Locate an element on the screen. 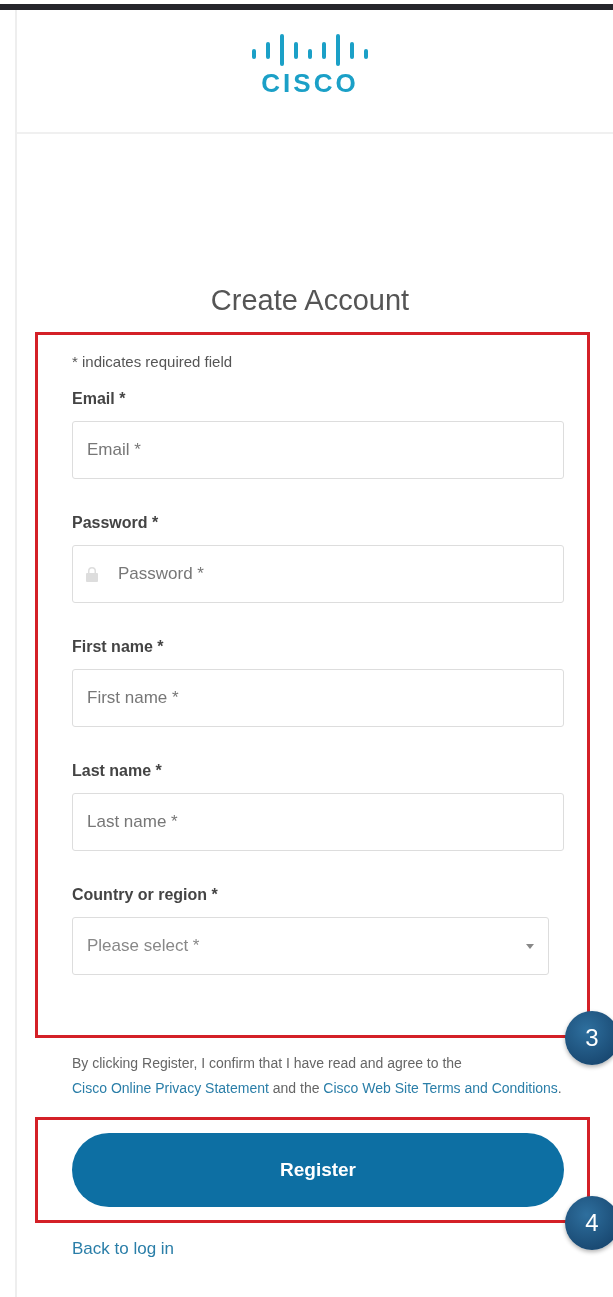  link: Cisco Web Site Terms and Conditions is located at coordinates (440, 1088).